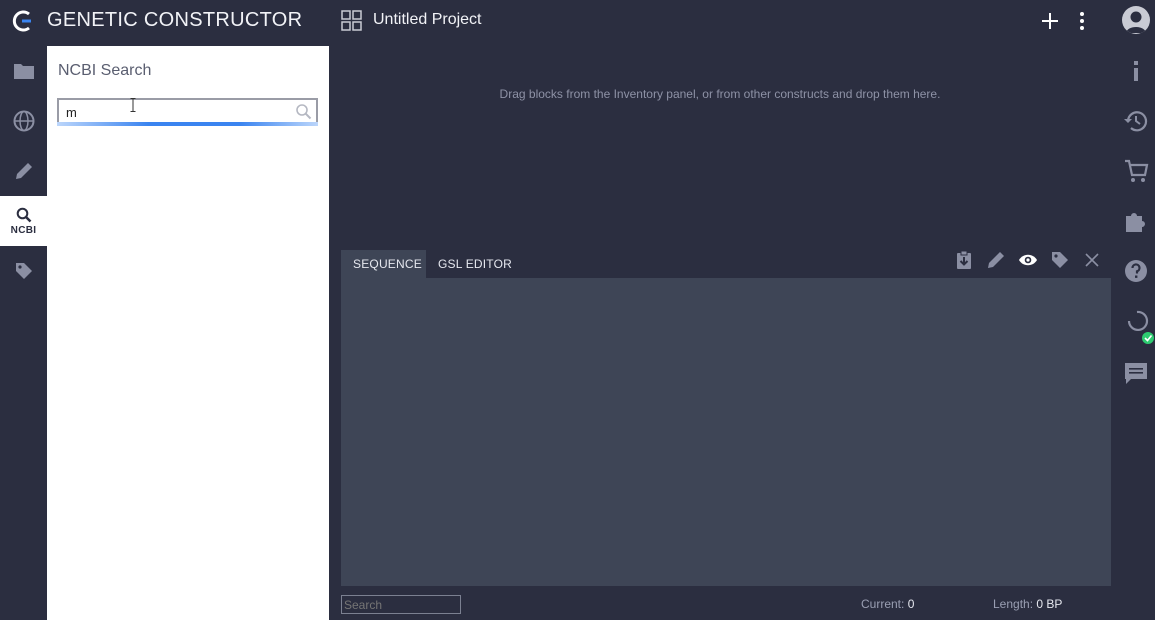 The image size is (1155, 620). I want to click on length-label: Length:, so click(1013, 604).